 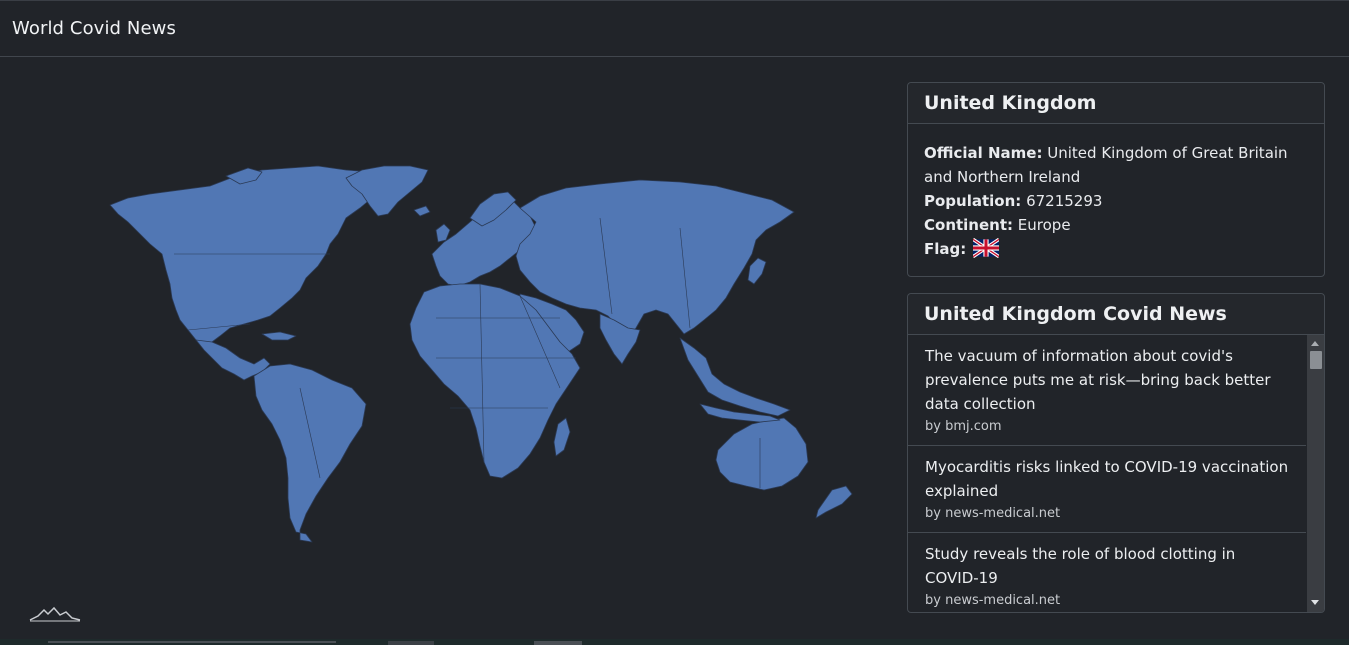 I want to click on continent-row: Continent: Europe, so click(x=1116, y=225).